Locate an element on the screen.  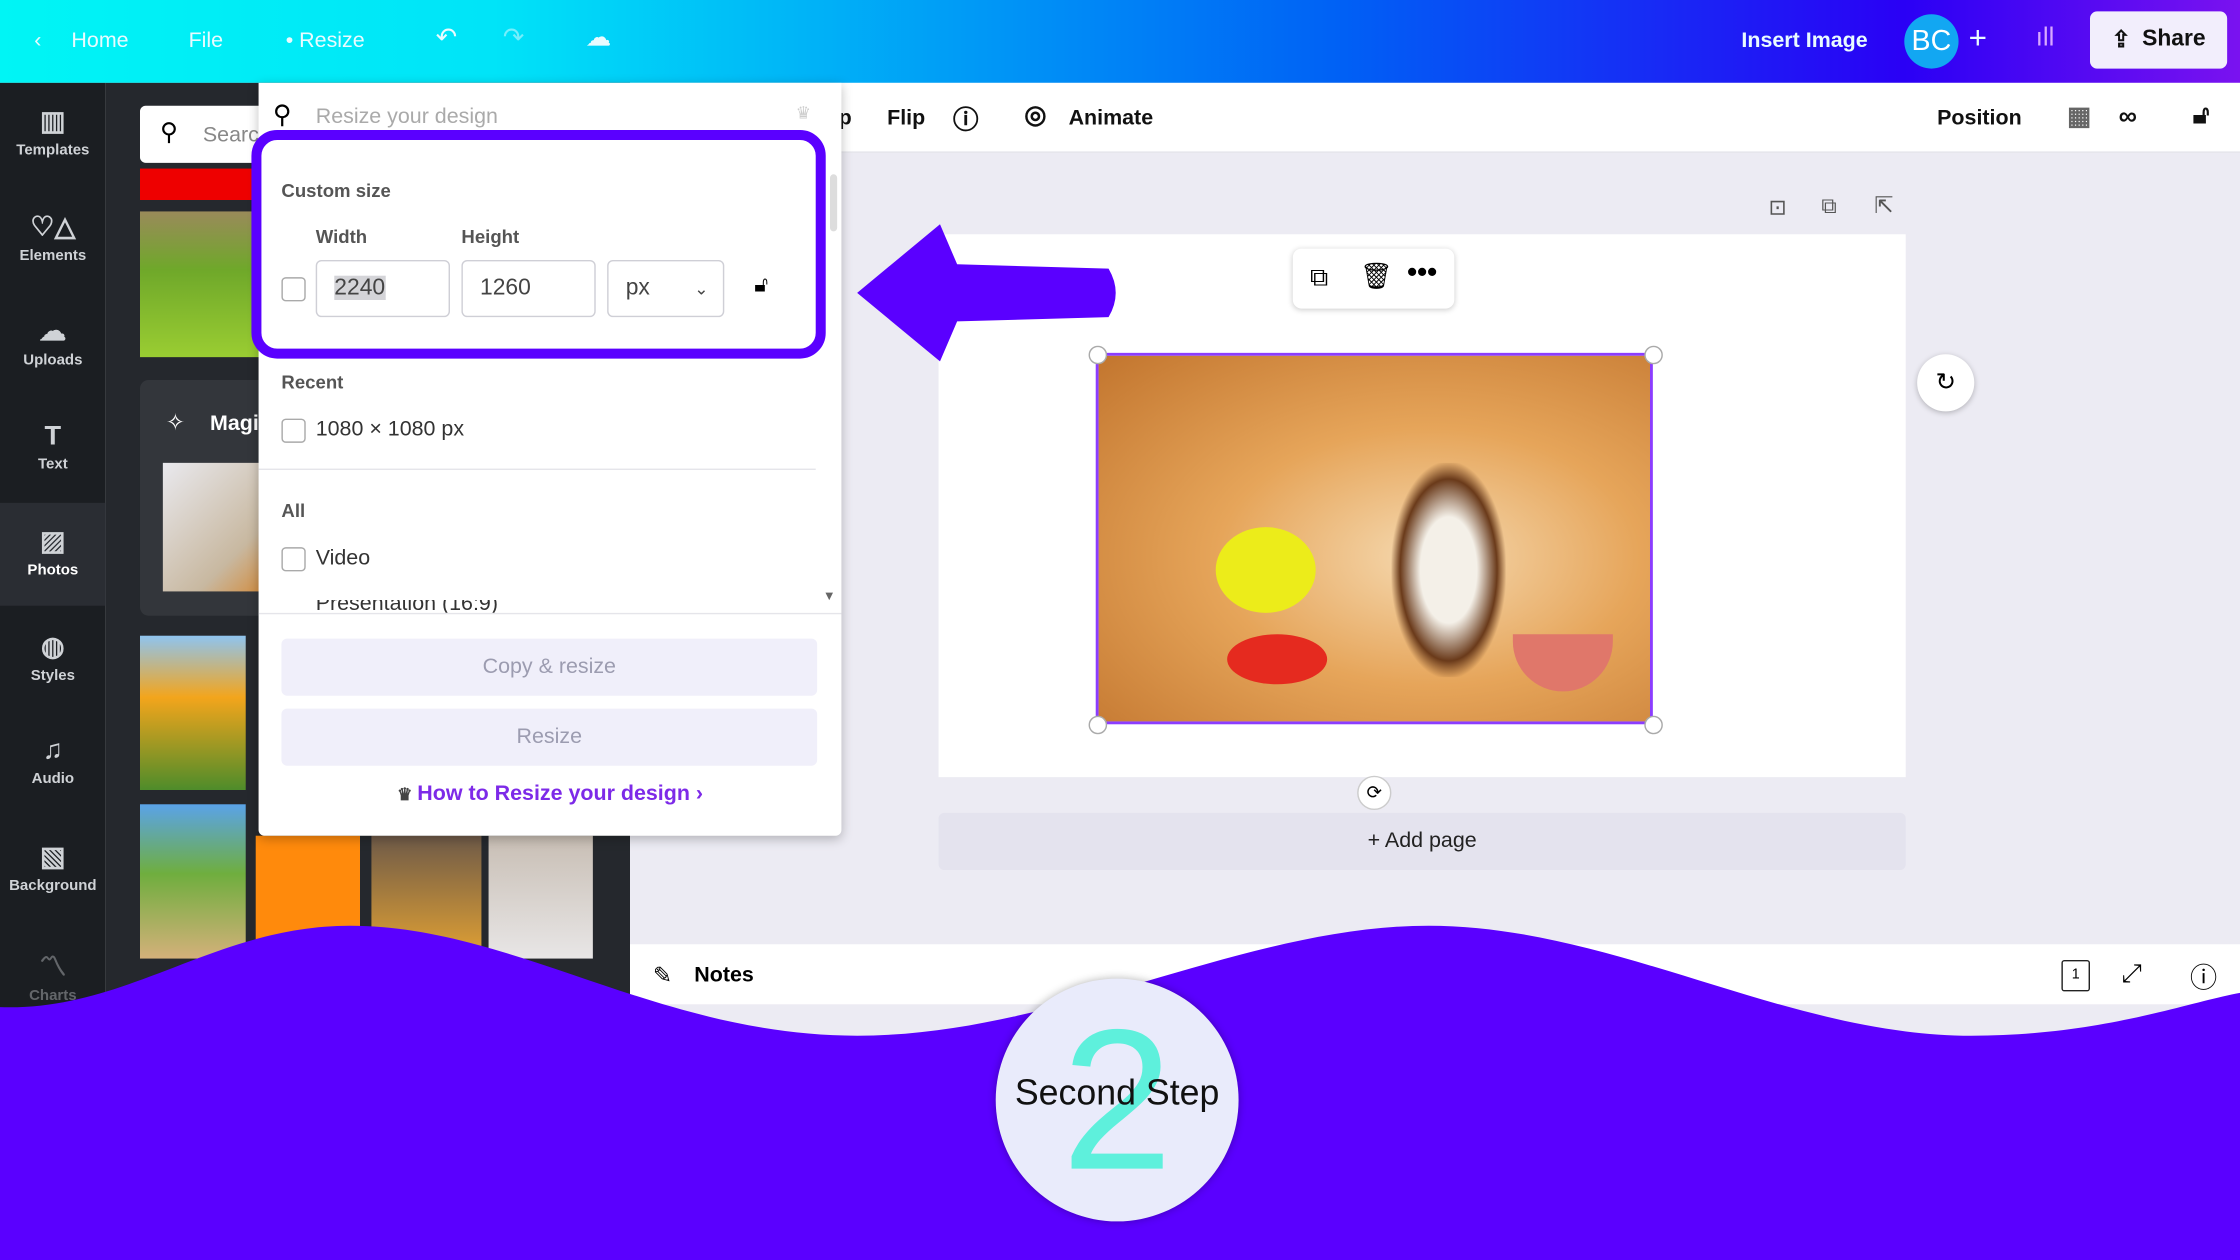
sidebar-item-audio: ♫ Audio is located at coordinates (53, 764).